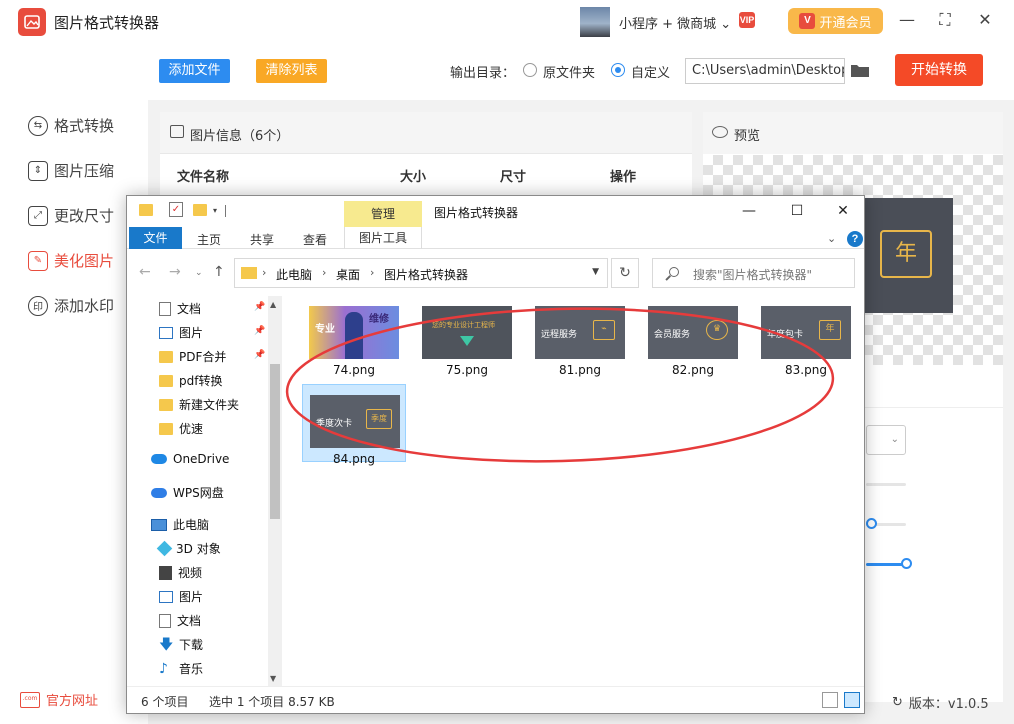  What do you see at coordinates (325, 329) in the screenshot?
I see `thumbnail-text: 专业` at bounding box center [325, 329].